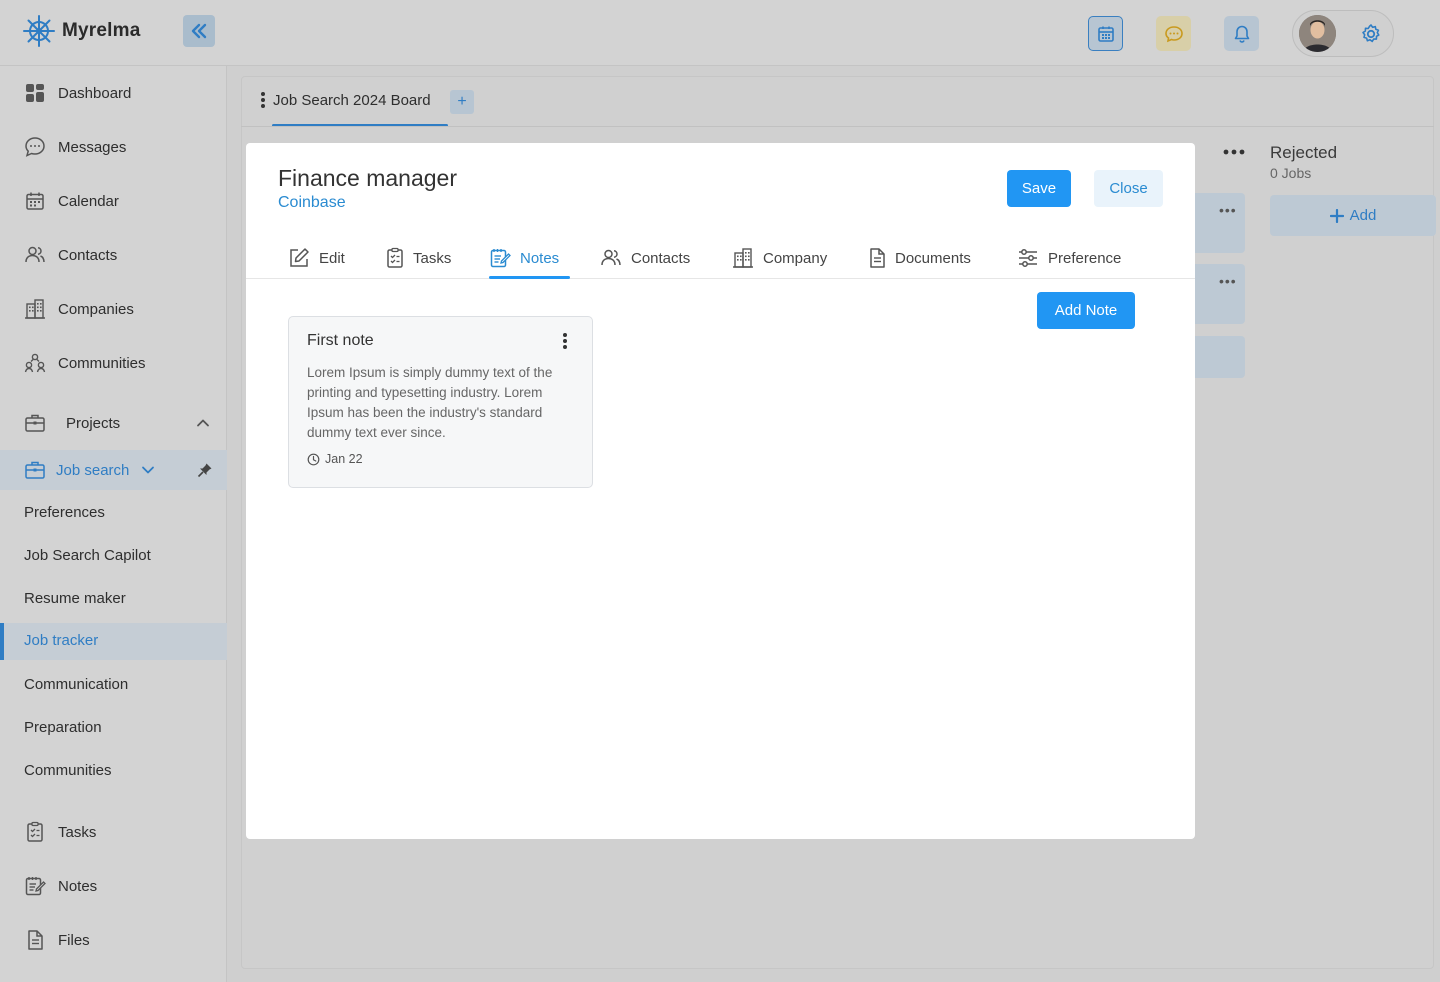  What do you see at coordinates (63, 727) in the screenshot?
I see `sidebar-subitem-preparation: Preparation` at bounding box center [63, 727].